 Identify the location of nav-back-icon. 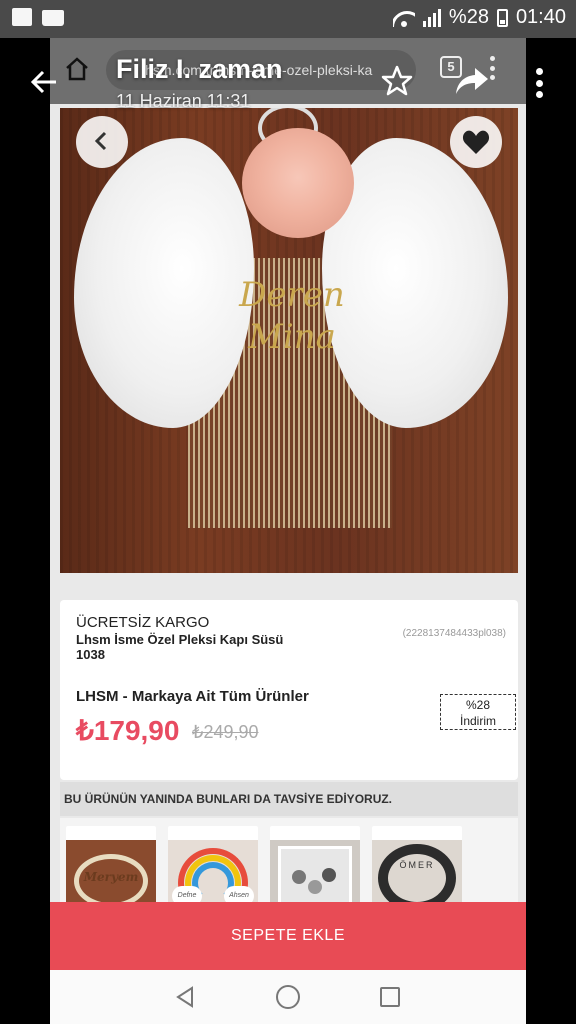
(185, 997).